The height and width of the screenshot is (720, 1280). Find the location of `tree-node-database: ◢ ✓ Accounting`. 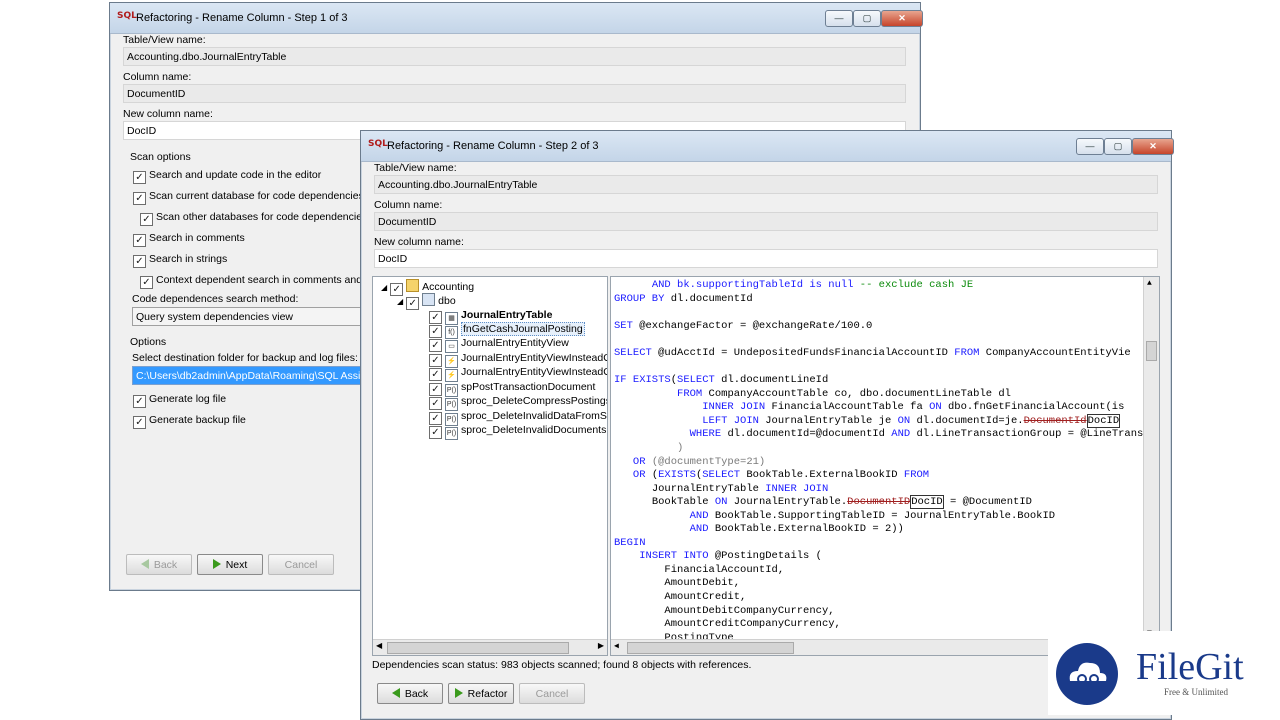

tree-node-database: ◢ ✓ Accounting is located at coordinates (427, 287).